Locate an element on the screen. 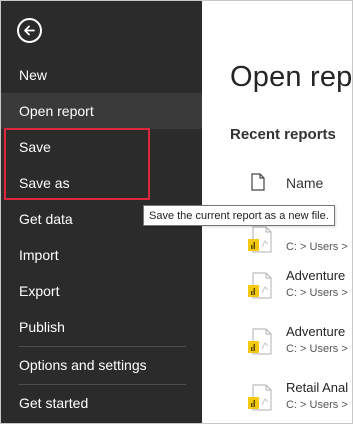 Image resolution: width=353 pixels, height=424 pixels. menu-item-get-started: Get started is located at coordinates (101, 403).